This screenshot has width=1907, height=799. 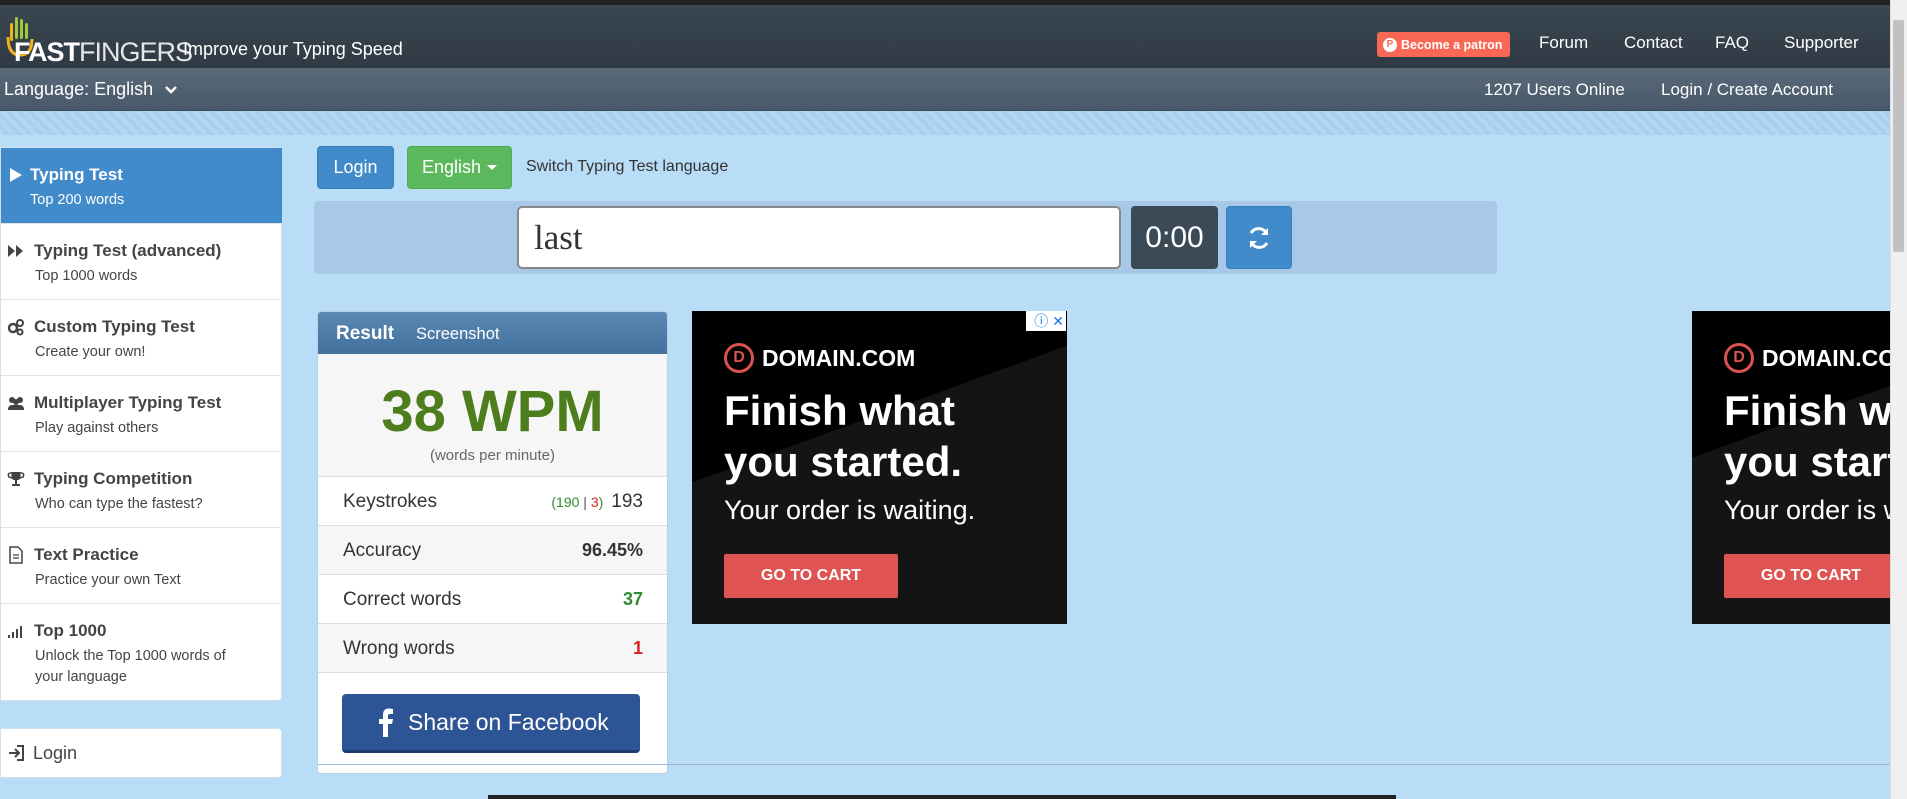 I want to click on sidebar-item-title: Typing Competition, so click(x=113, y=478).